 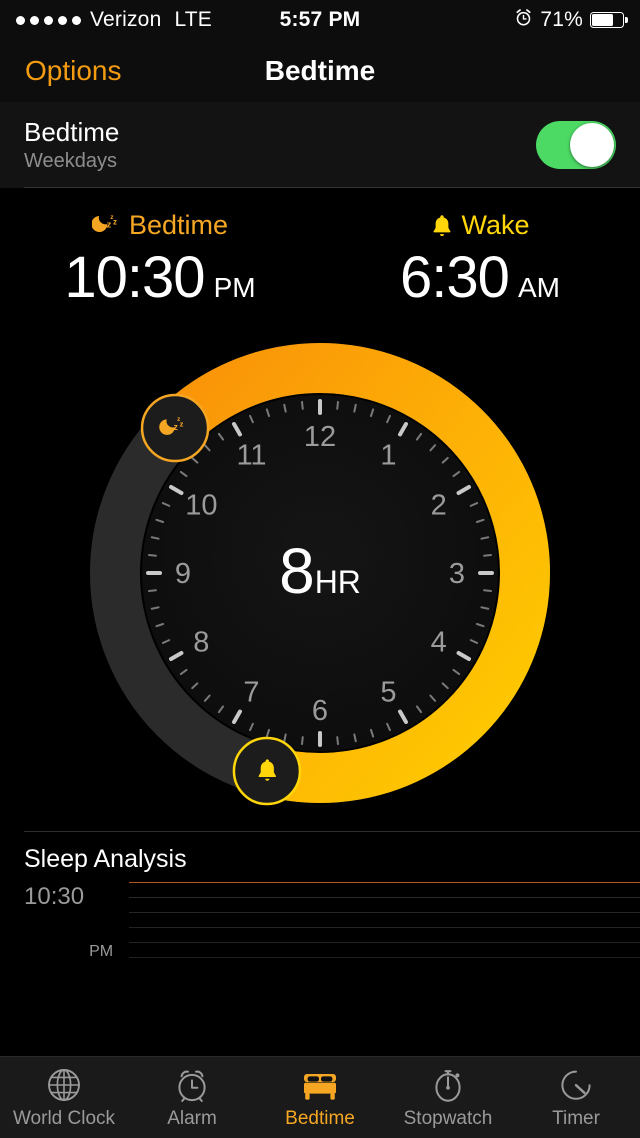 I want to click on sleep-analysis-time: 10:30, so click(x=54, y=896).